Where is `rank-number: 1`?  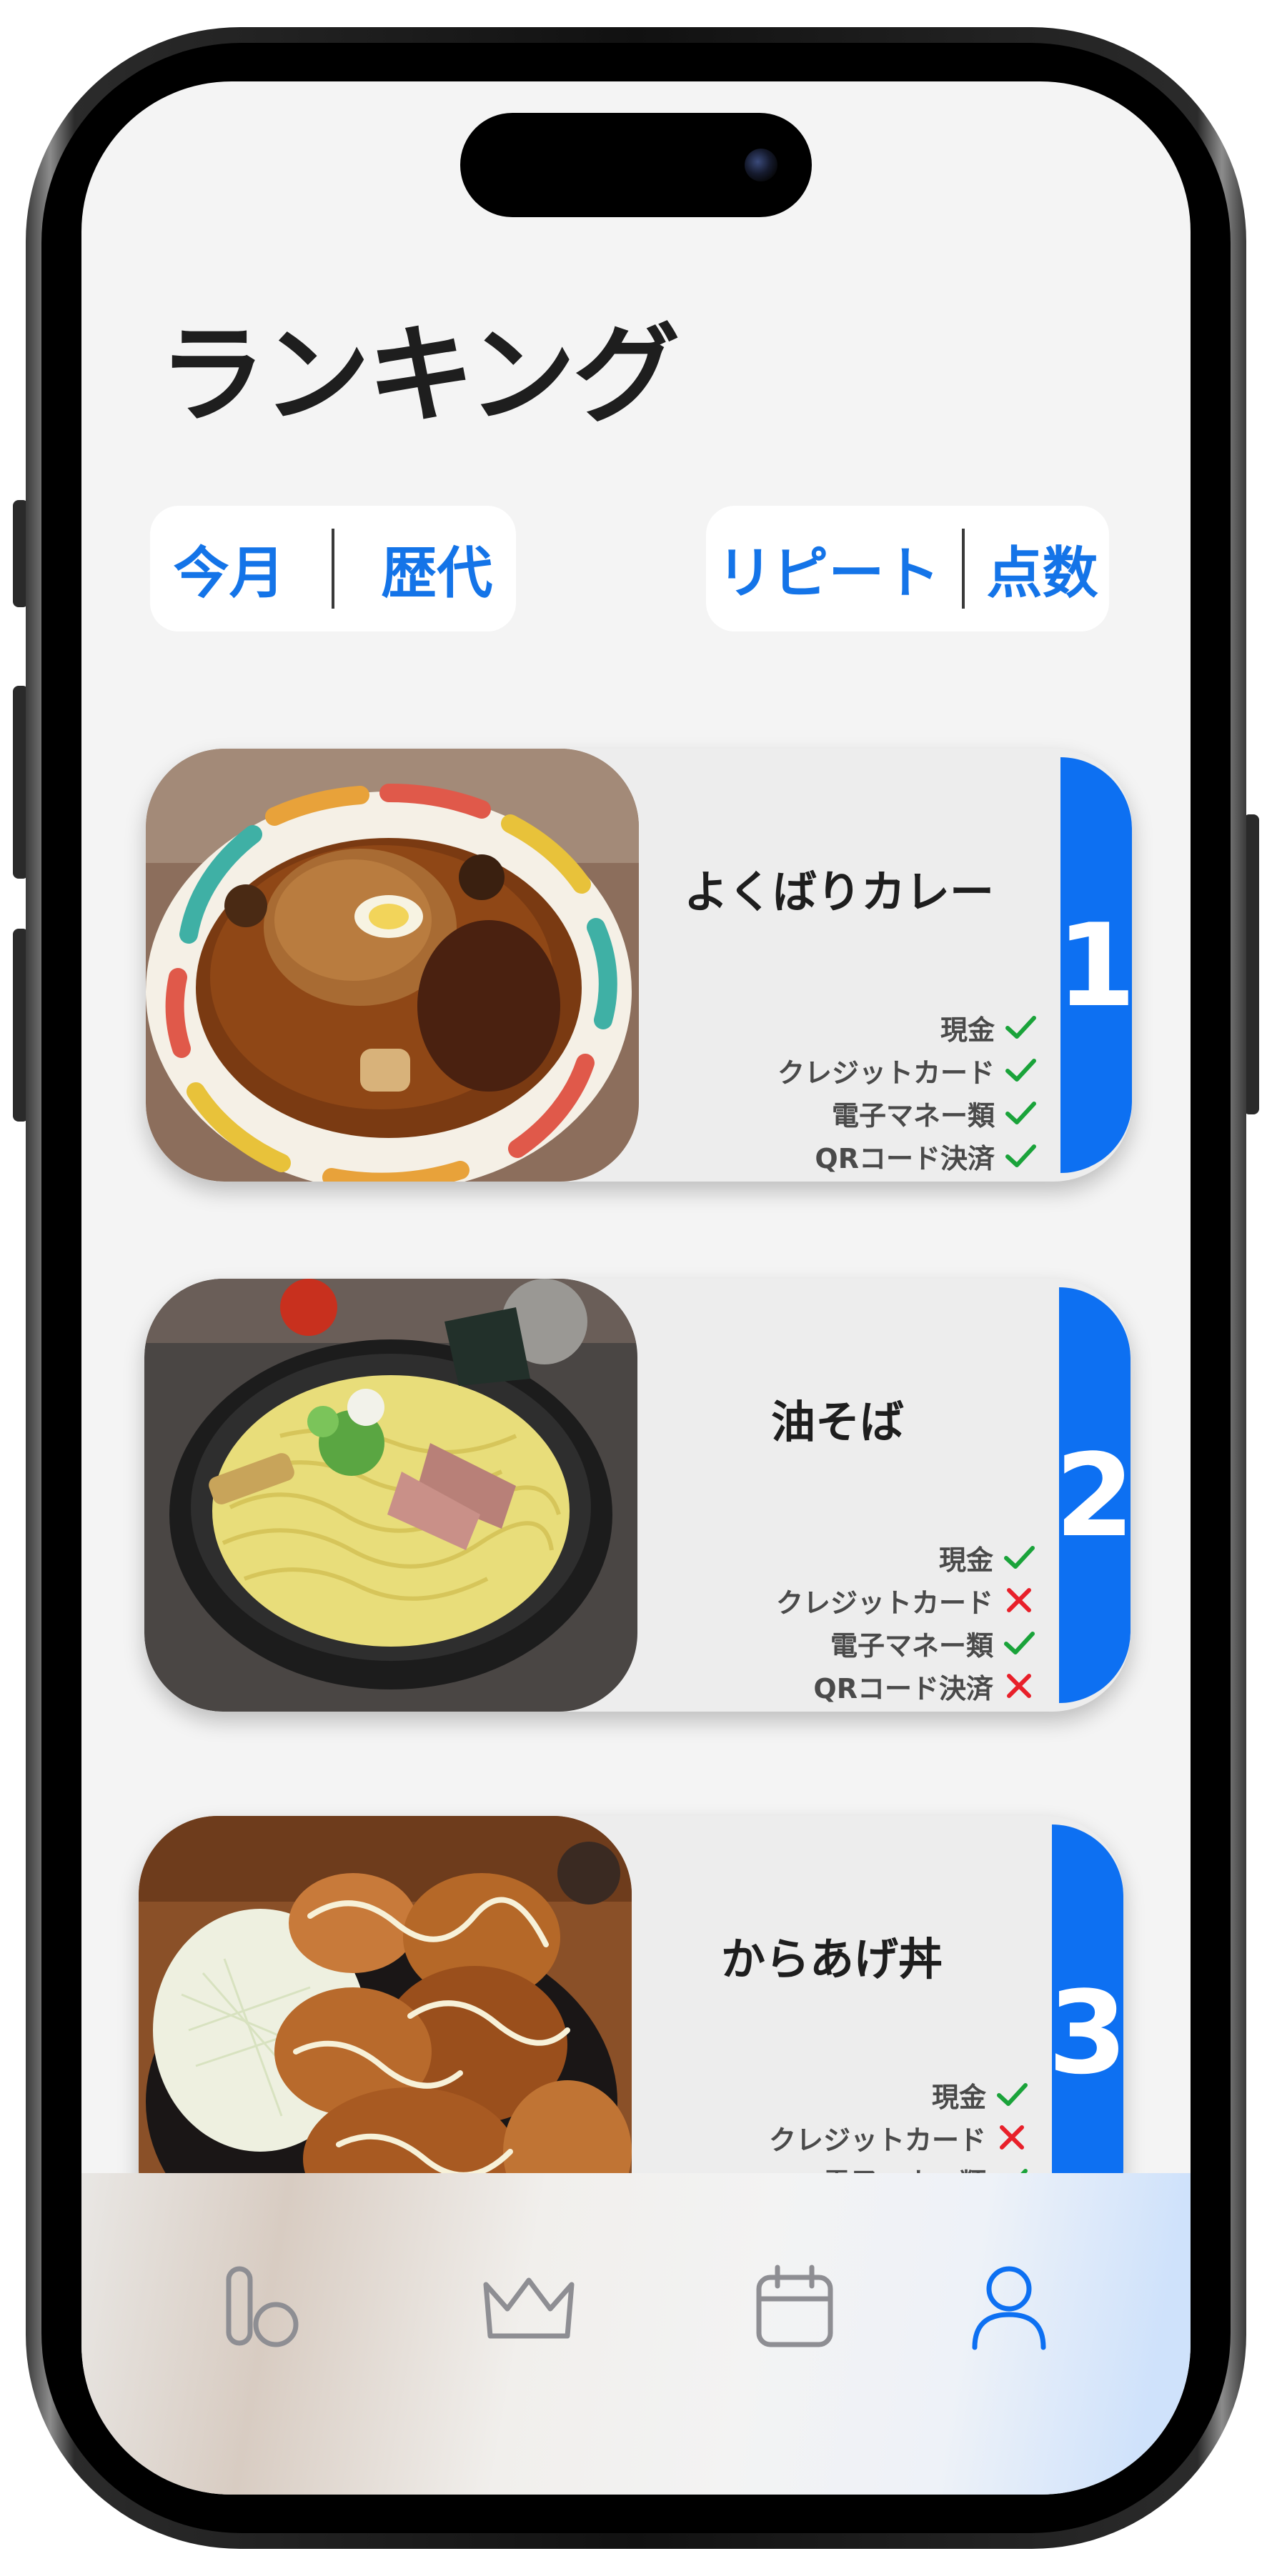
rank-number: 1 is located at coordinates (1094, 965).